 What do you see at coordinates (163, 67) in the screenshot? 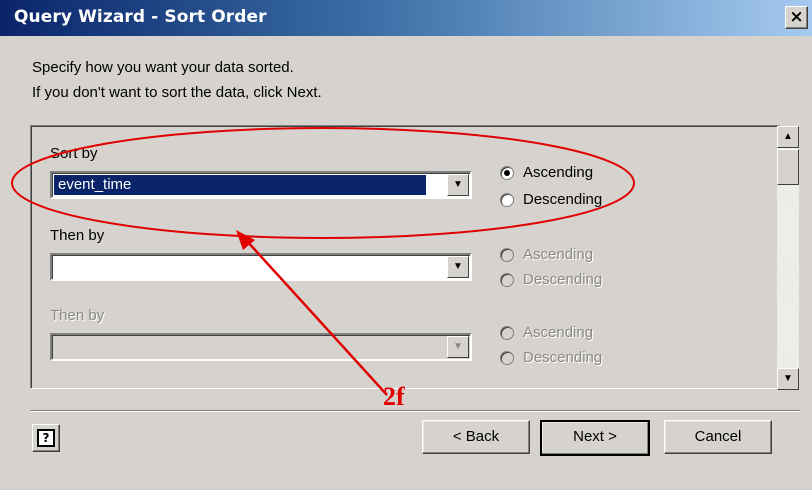
I see `instruction-line-1: Specify how you want your data sorted.` at bounding box center [163, 67].